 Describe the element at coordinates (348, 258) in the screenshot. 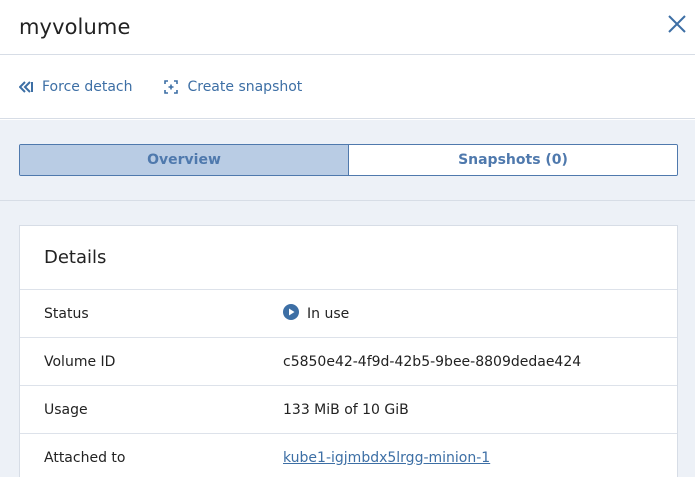

I see `details-title: Details` at that location.